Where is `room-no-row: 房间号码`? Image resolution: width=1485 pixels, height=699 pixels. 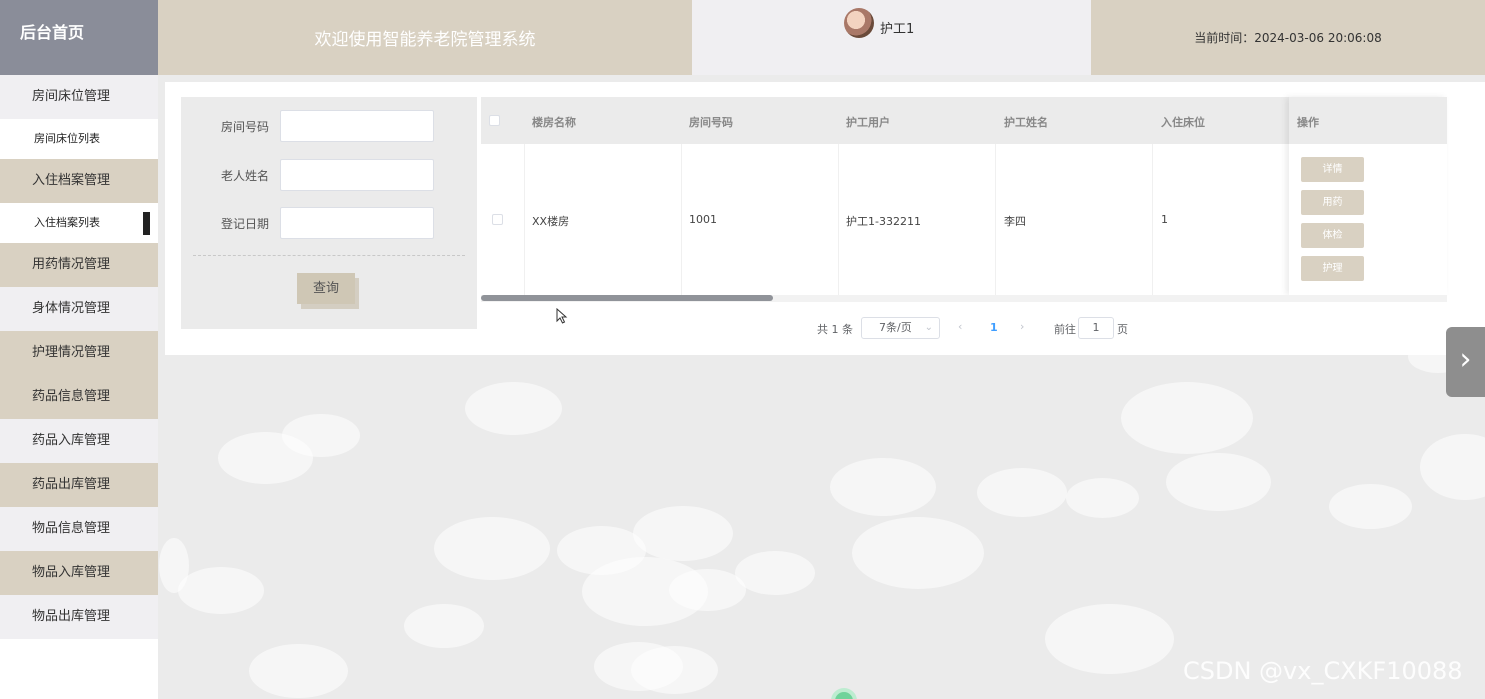
room-no-row: 房间号码 is located at coordinates (329, 126).